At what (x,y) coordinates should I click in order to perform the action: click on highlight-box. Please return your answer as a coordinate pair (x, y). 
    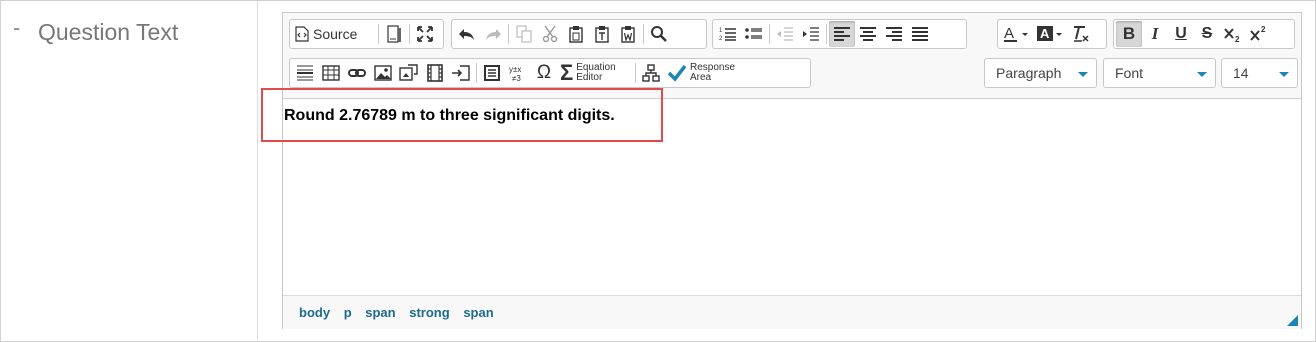
    Looking at the image, I should click on (462, 115).